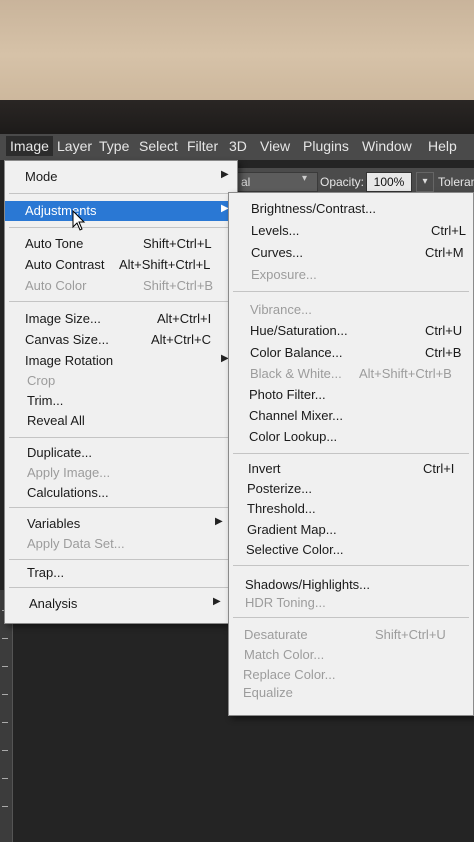 The height and width of the screenshot is (842, 474). What do you see at coordinates (326, 146) in the screenshot?
I see `menu-plugins: Plugins` at bounding box center [326, 146].